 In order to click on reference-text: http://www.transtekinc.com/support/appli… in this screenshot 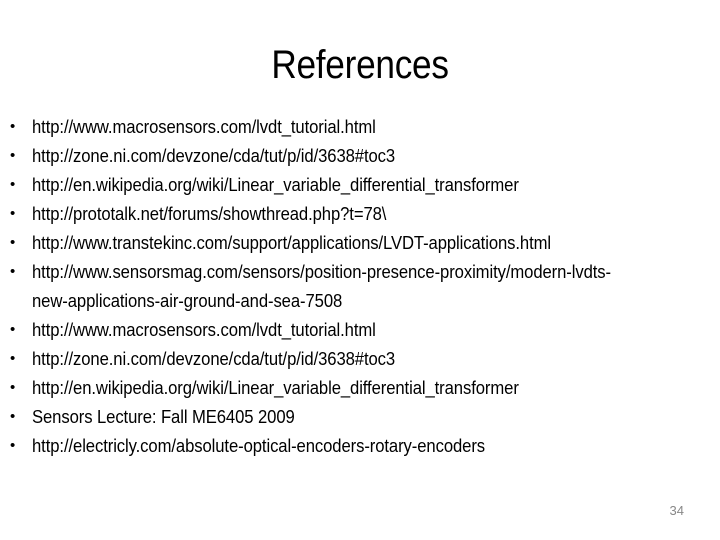, I will do `click(292, 242)`.